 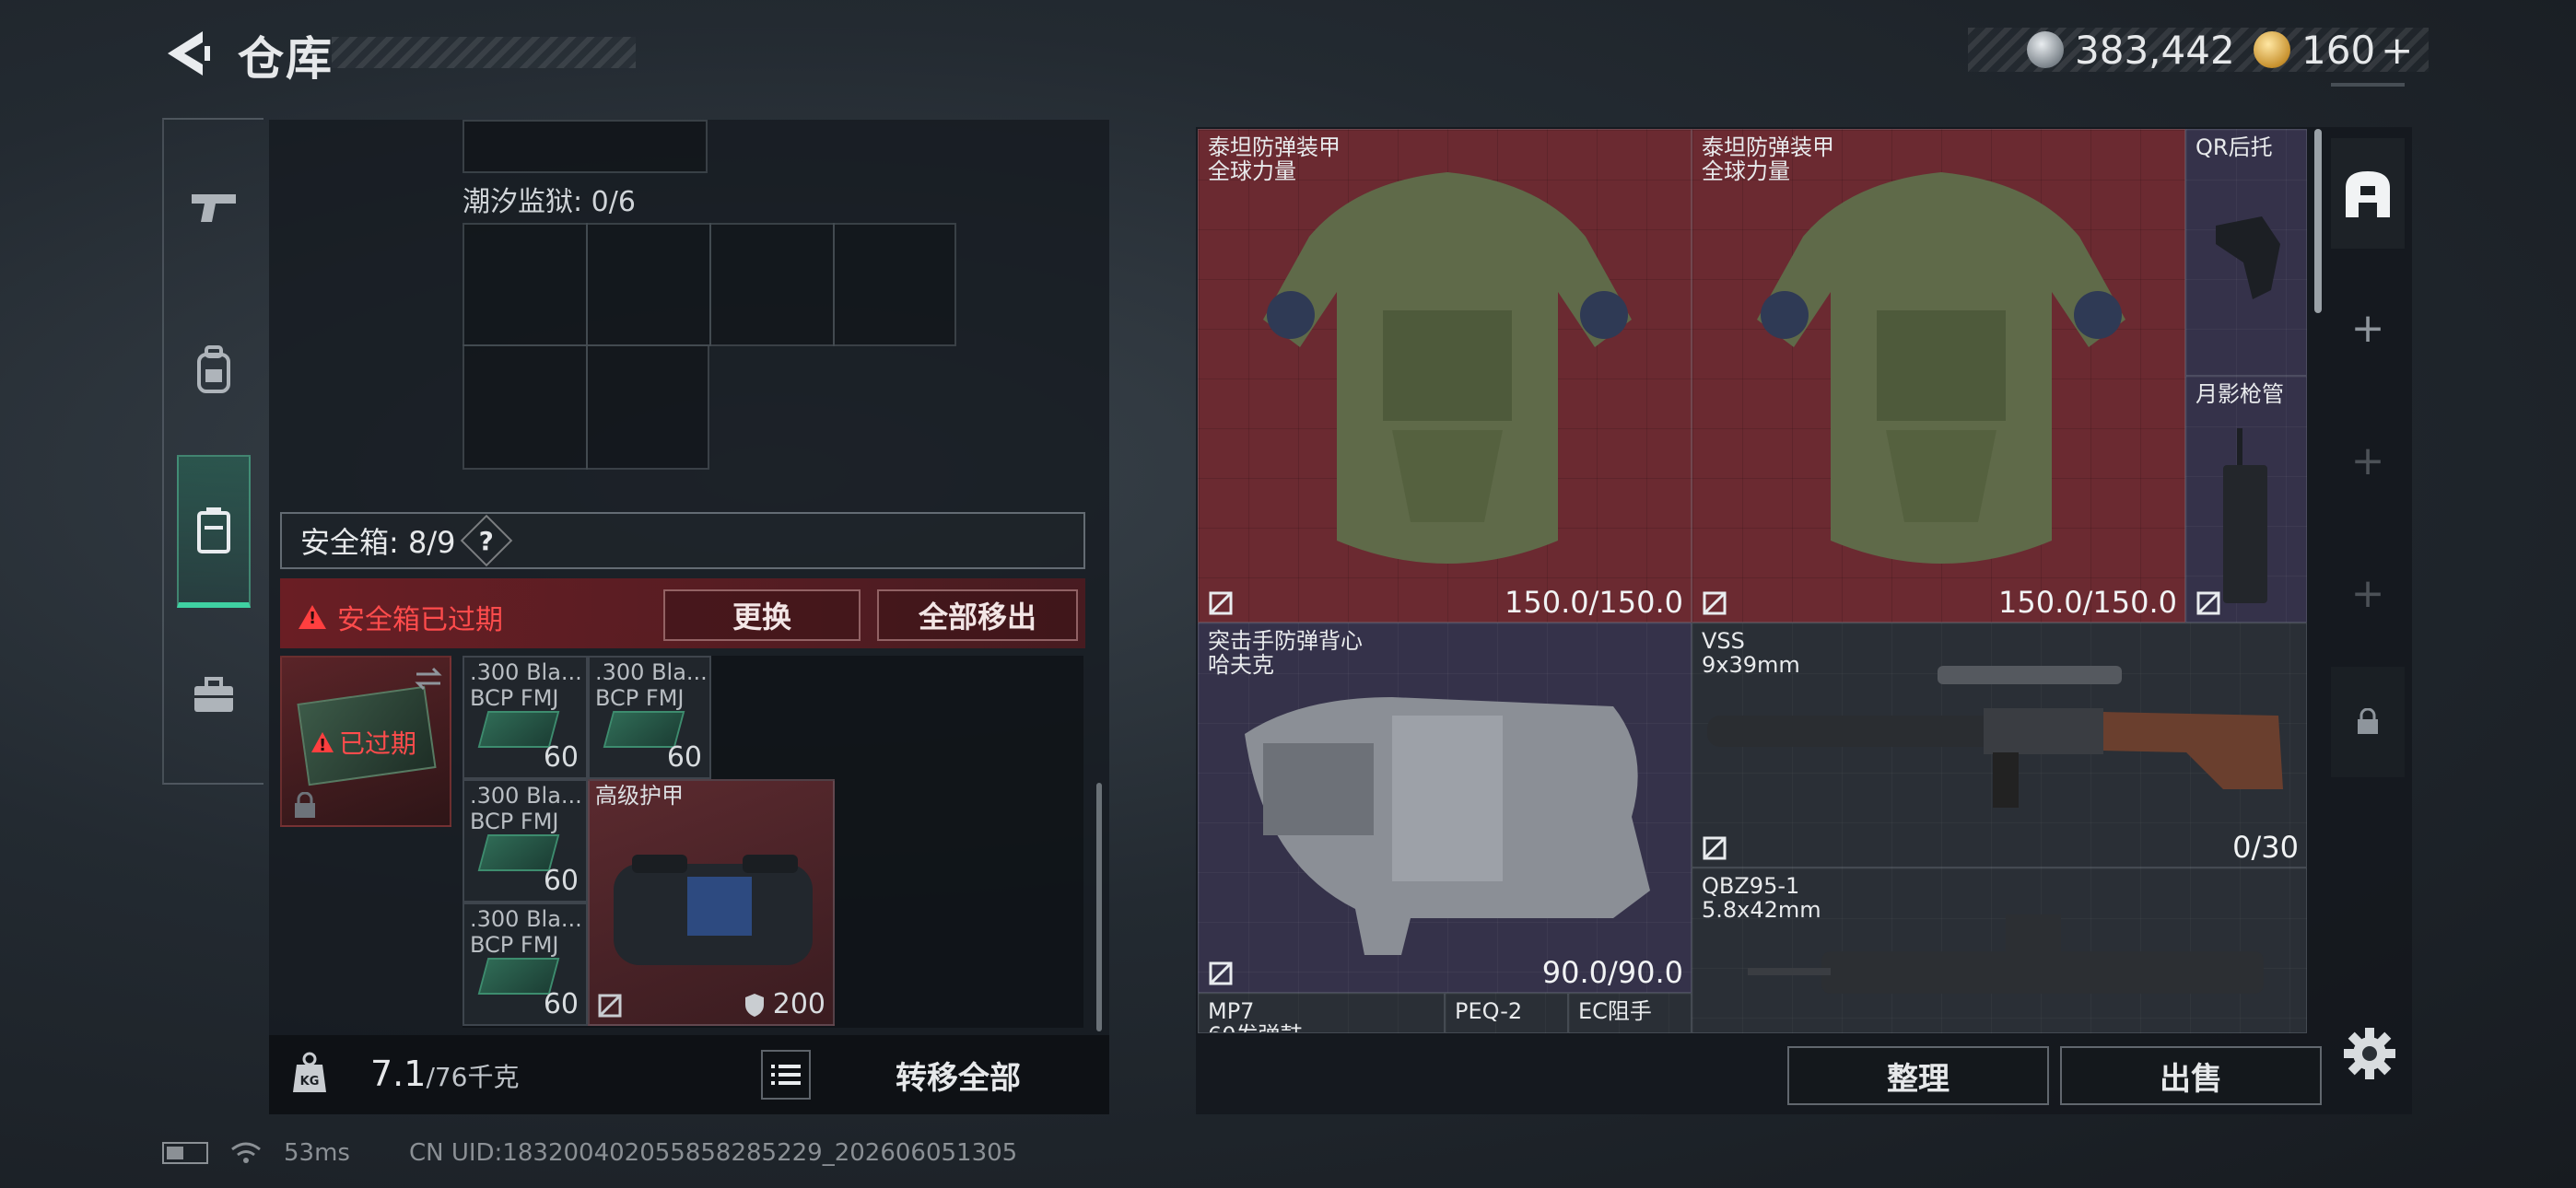 I want to click on vss-rifle-image, so click(x=1995, y=737).